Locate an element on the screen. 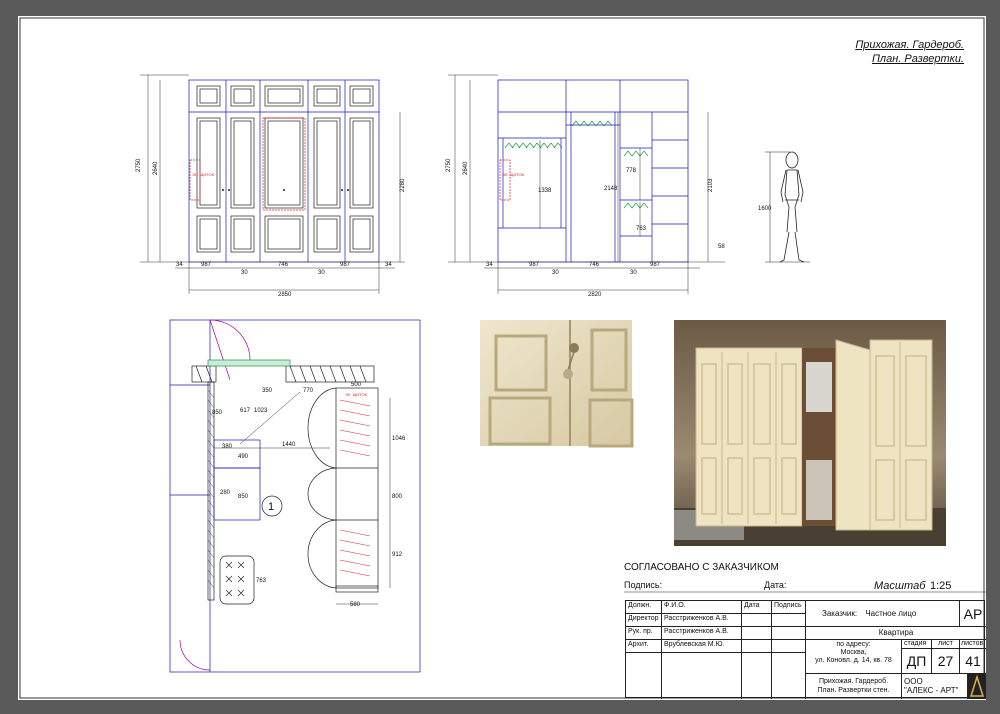 The image size is (1000, 714). stamp-object: Квартира is located at coordinates (896, 633).